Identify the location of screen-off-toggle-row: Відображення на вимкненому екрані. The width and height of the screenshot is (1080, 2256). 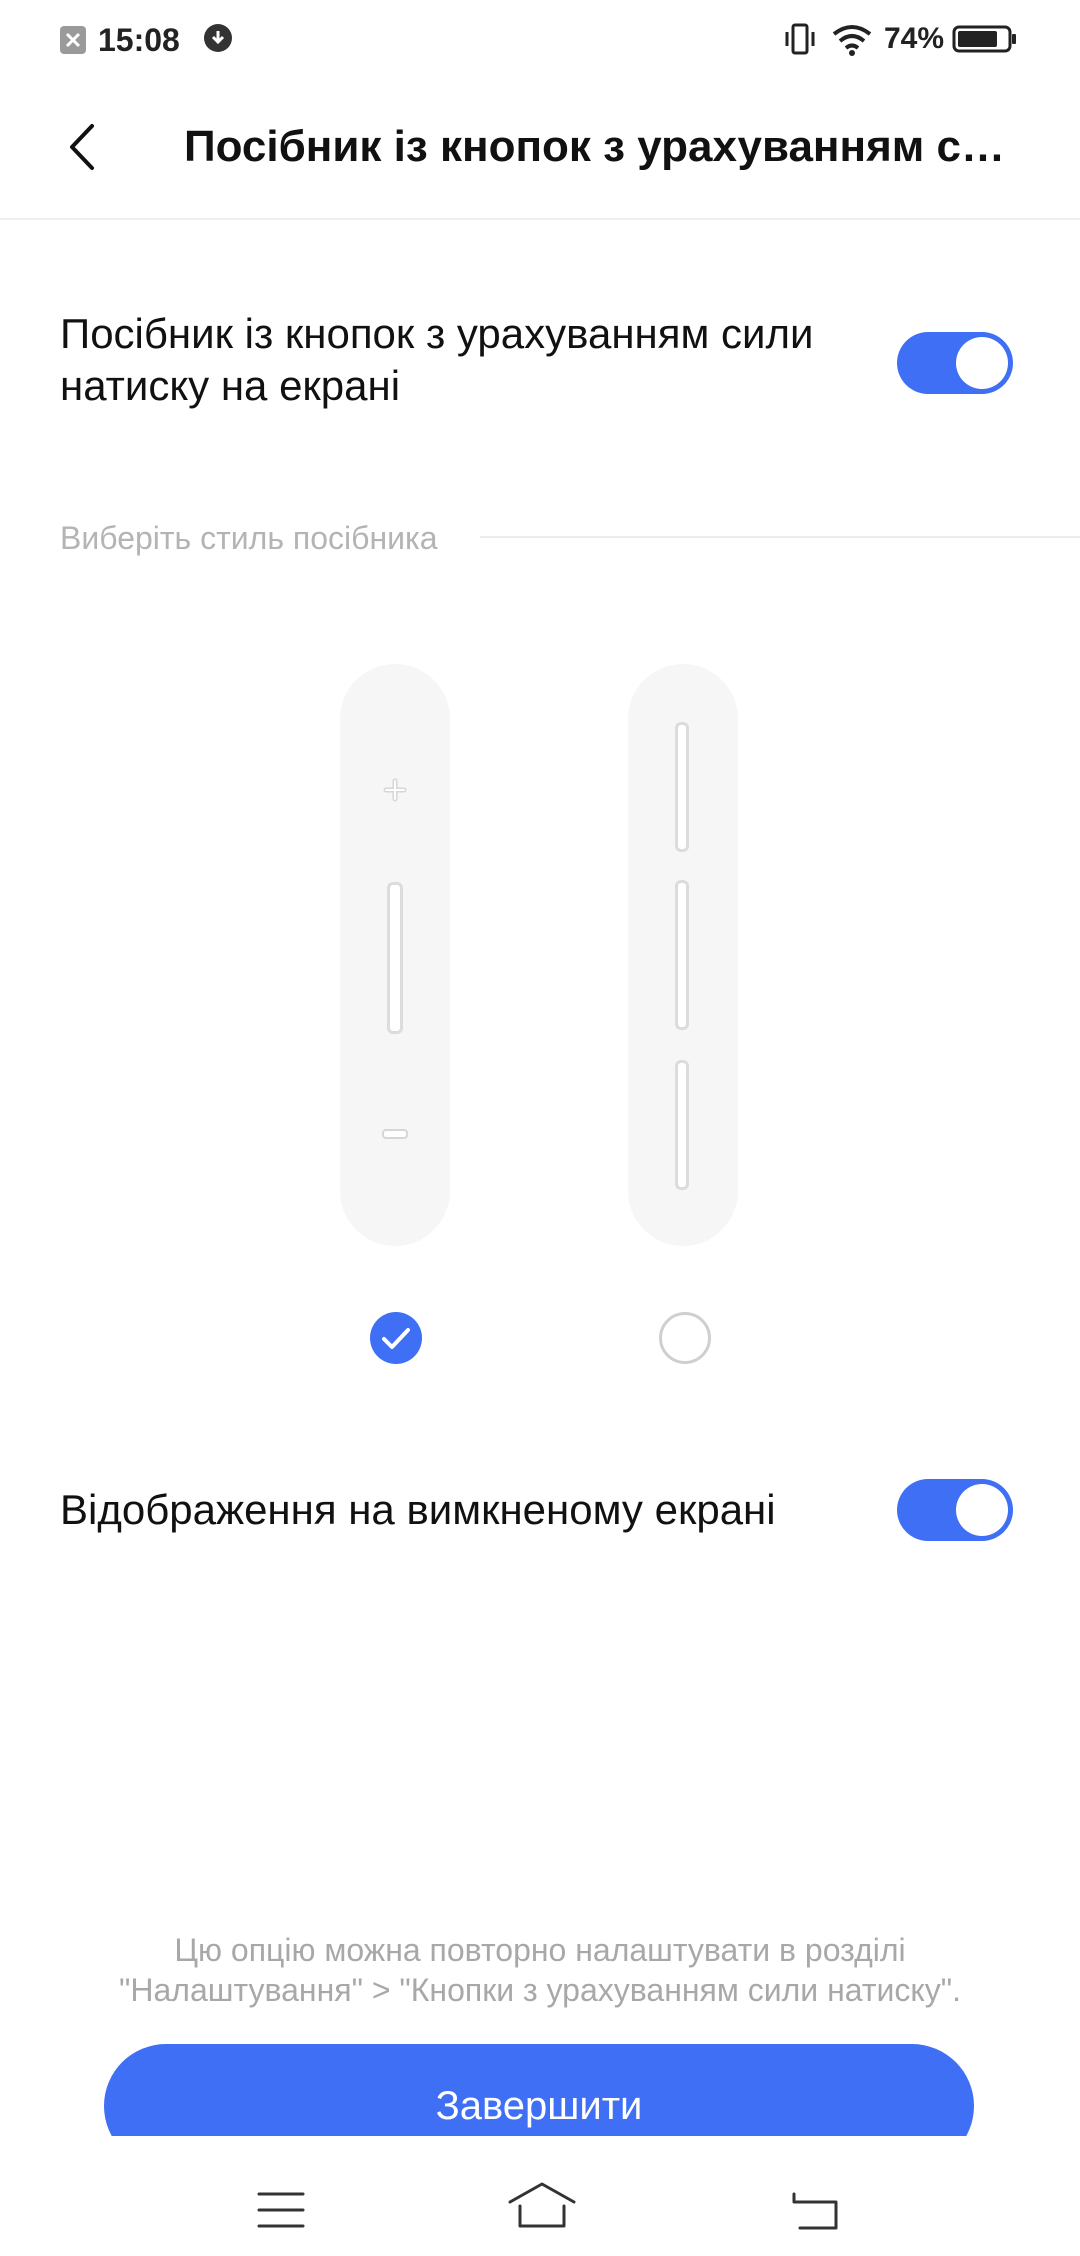
(540, 1510).